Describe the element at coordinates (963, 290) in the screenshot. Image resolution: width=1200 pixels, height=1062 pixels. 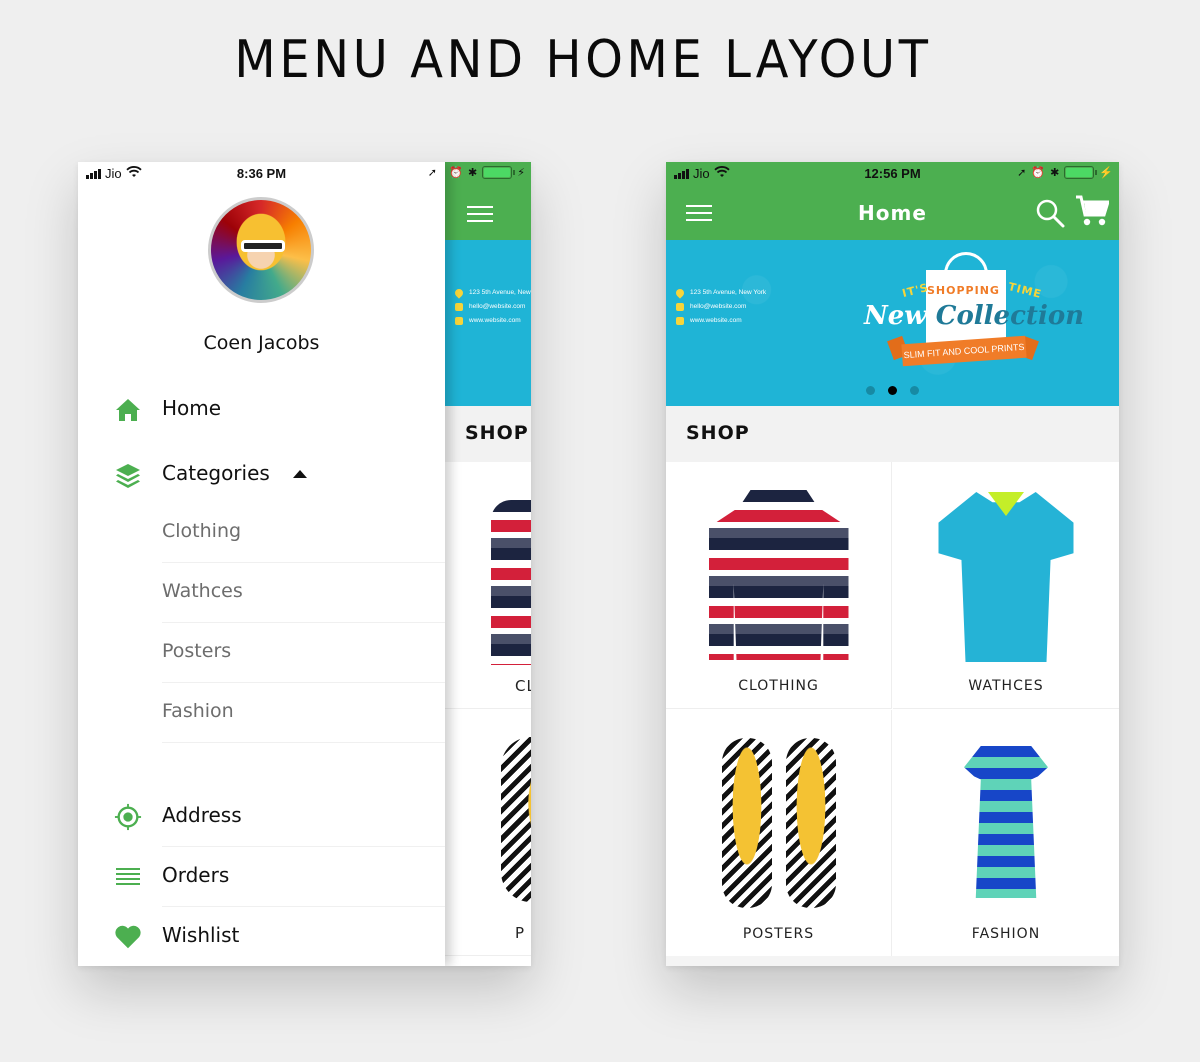
I see `promo-shopping: SHOPPING` at that location.